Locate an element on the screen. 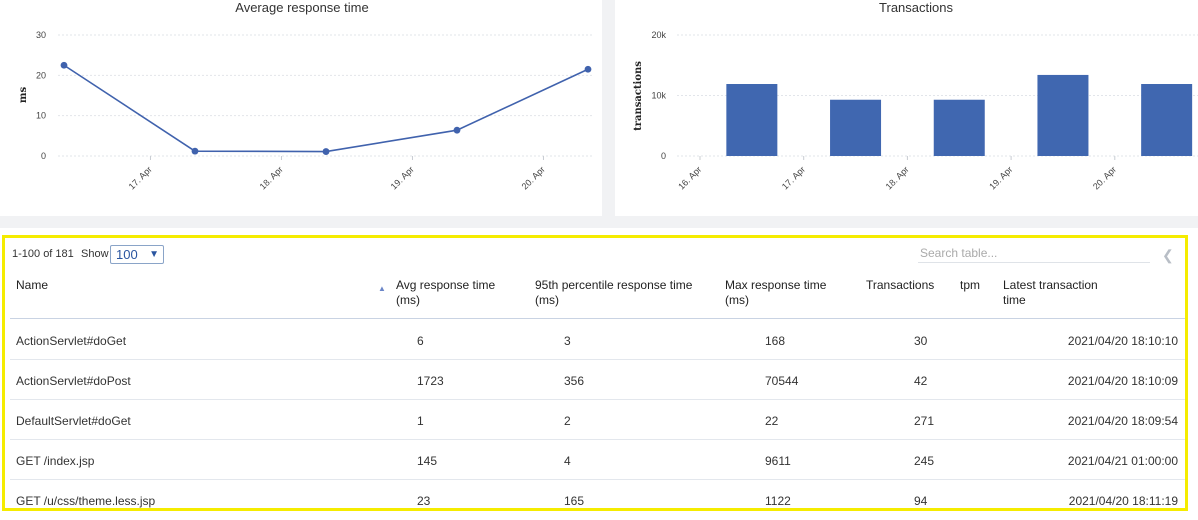 Image resolution: width=1198 pixels, height=520 pixels. cell-p95: 4 is located at coordinates (567, 461).